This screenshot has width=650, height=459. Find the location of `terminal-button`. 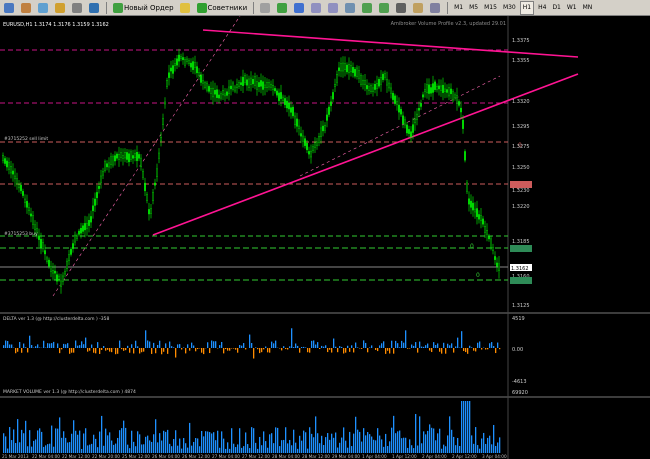

terminal-button is located at coordinates (77, 7).